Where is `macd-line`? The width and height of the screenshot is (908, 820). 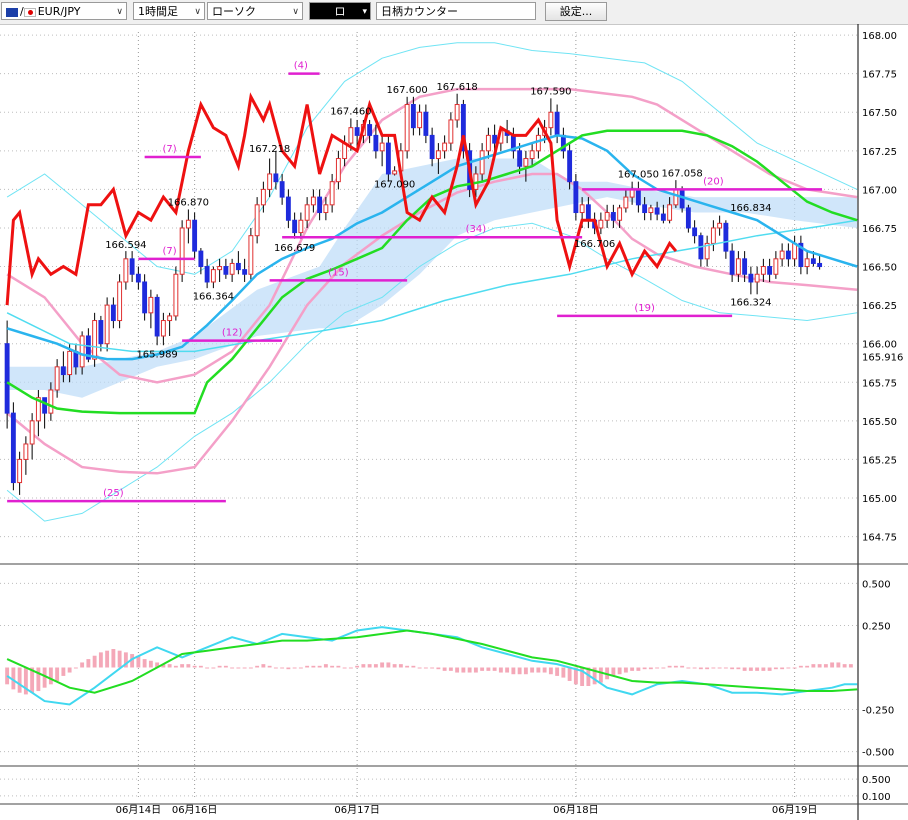 macd-line is located at coordinates (432, 666).